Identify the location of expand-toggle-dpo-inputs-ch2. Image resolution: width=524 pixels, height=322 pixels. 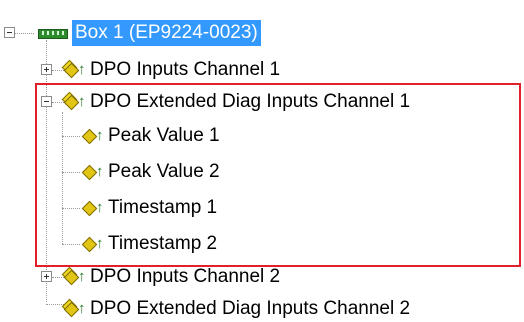
(46, 276).